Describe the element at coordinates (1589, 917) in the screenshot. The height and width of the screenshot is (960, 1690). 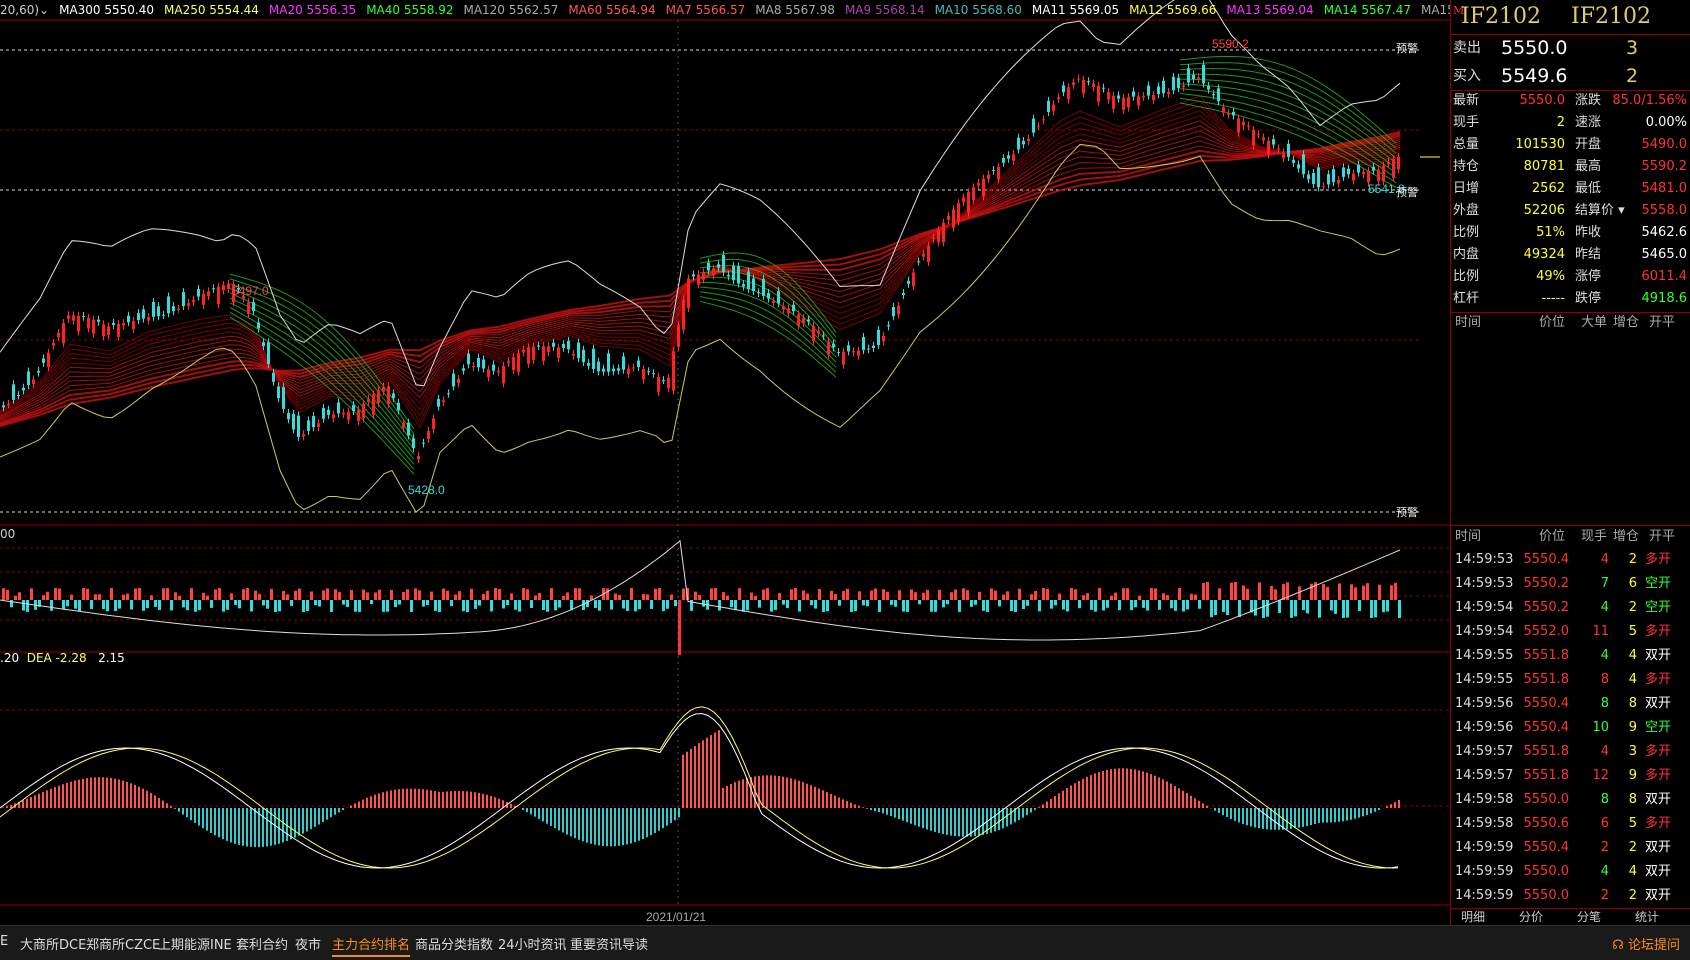
I see `quote-tab: 分笔` at that location.